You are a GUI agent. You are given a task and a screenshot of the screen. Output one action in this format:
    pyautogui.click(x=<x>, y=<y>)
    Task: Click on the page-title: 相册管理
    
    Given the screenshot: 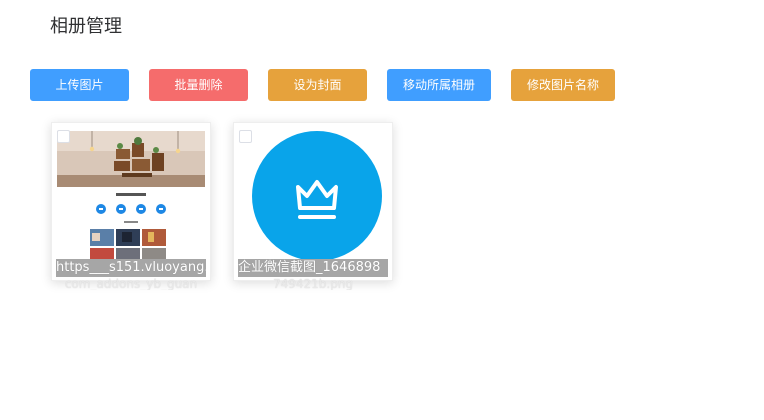 What is the action you would take?
    pyautogui.click(x=86, y=26)
    